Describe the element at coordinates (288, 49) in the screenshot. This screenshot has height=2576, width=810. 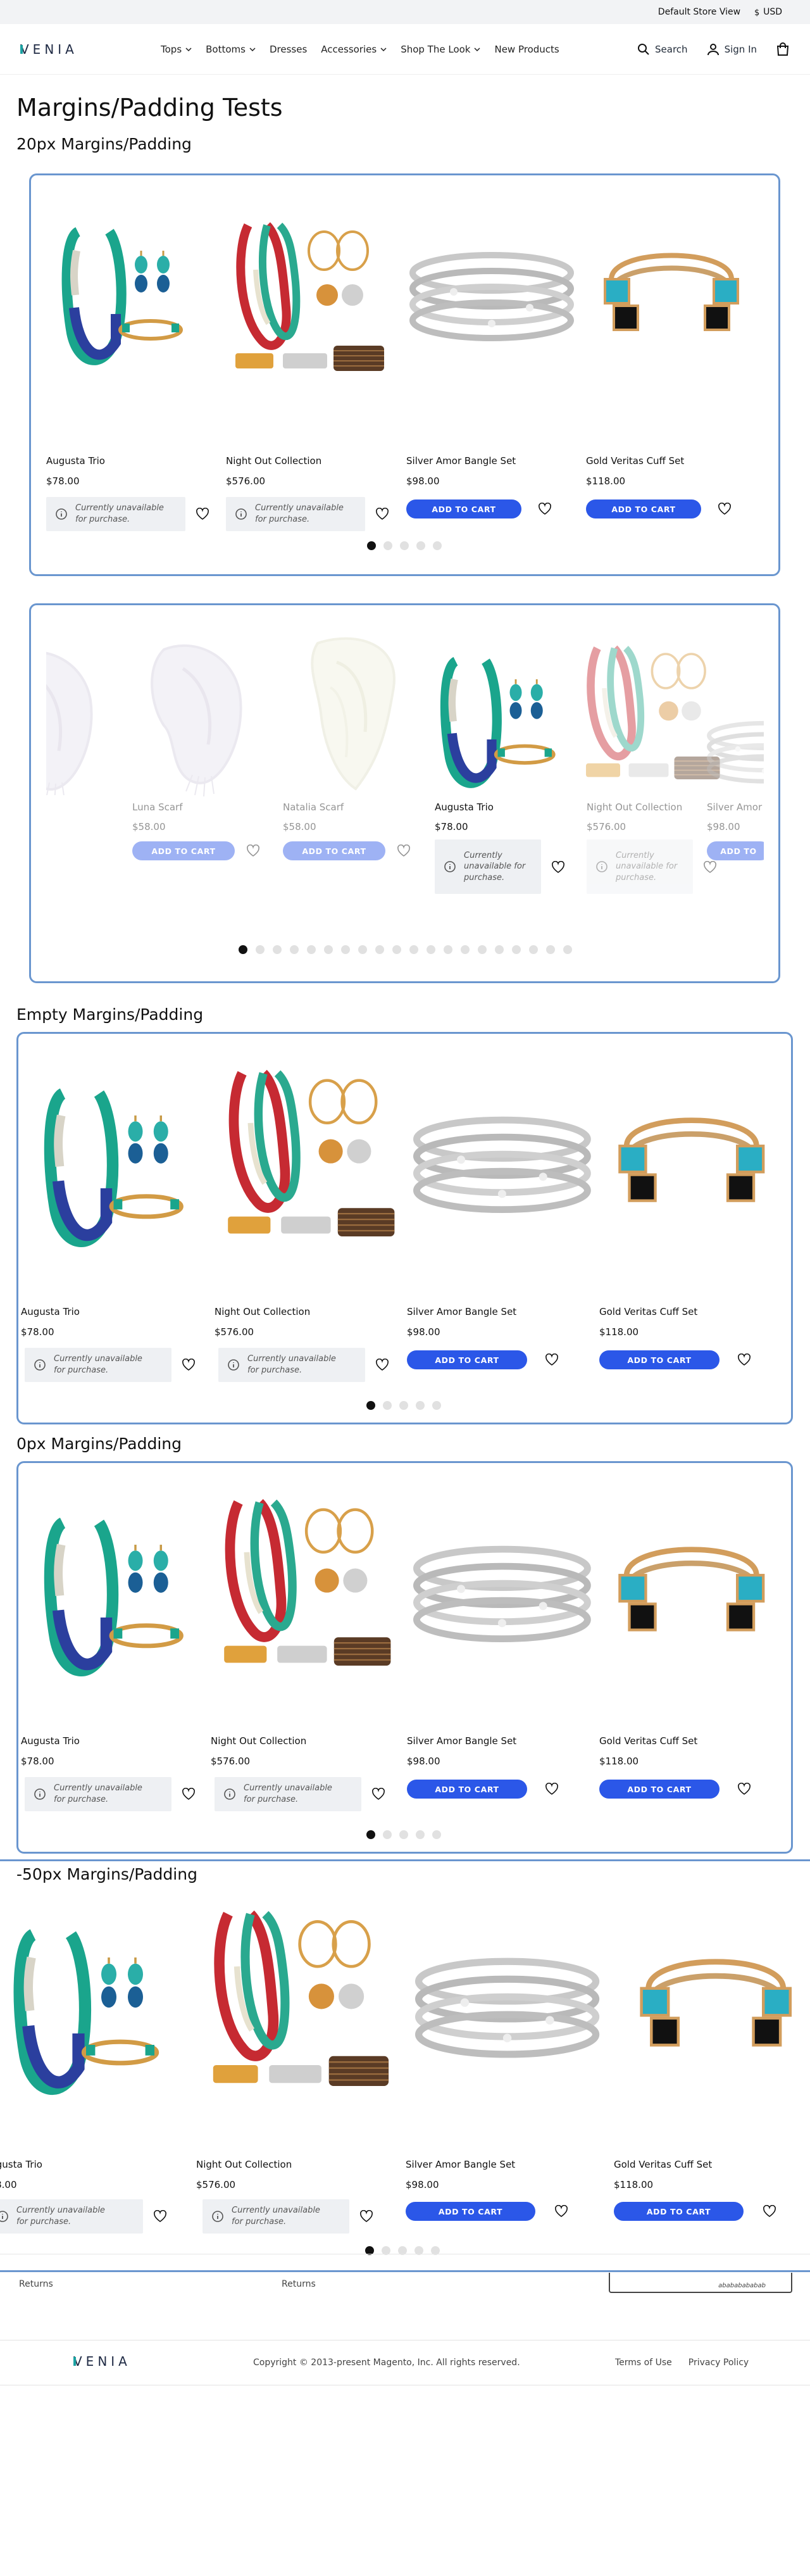
I see `nav-dresses: Dresses` at that location.